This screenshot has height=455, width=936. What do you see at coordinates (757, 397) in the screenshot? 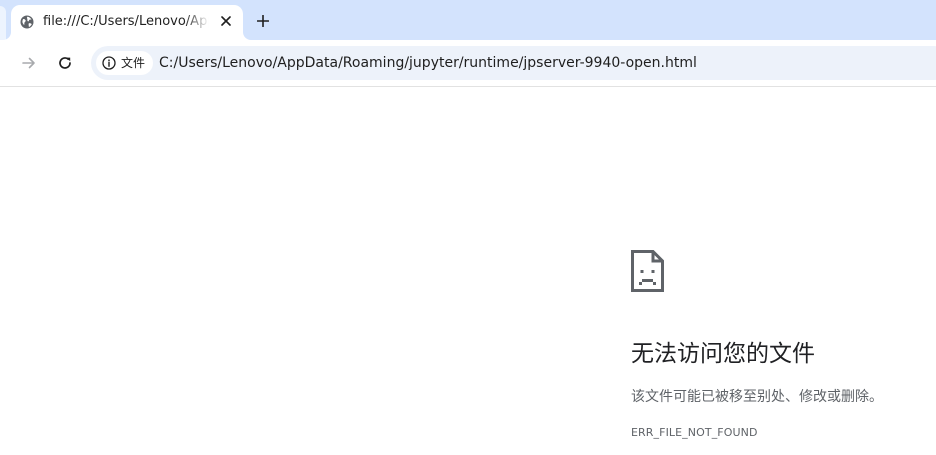
I see `error-message: 该文件可能已被移至别处、修改或删除。` at bounding box center [757, 397].